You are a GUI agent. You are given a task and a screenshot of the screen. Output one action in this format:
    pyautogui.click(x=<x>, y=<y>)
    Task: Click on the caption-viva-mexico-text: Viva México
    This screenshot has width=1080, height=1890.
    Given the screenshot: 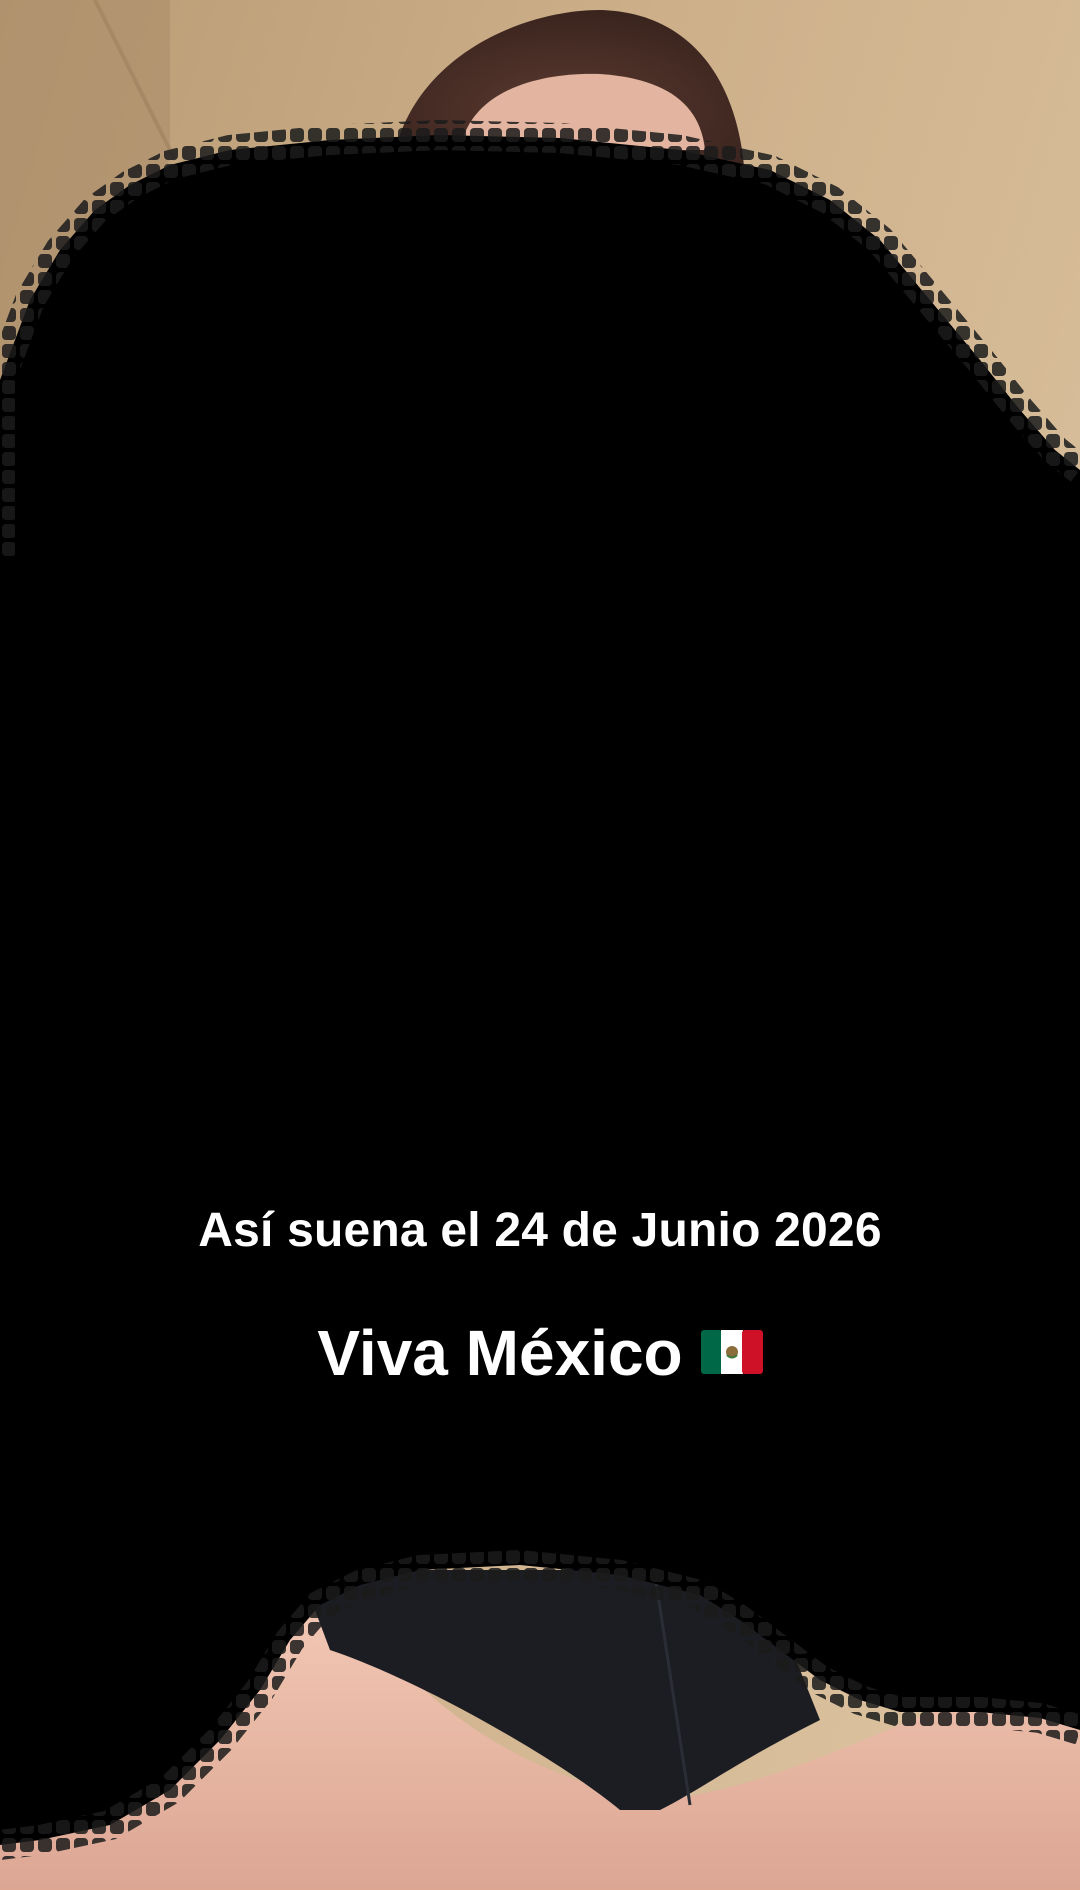 What is the action you would take?
    pyautogui.click(x=500, y=1353)
    